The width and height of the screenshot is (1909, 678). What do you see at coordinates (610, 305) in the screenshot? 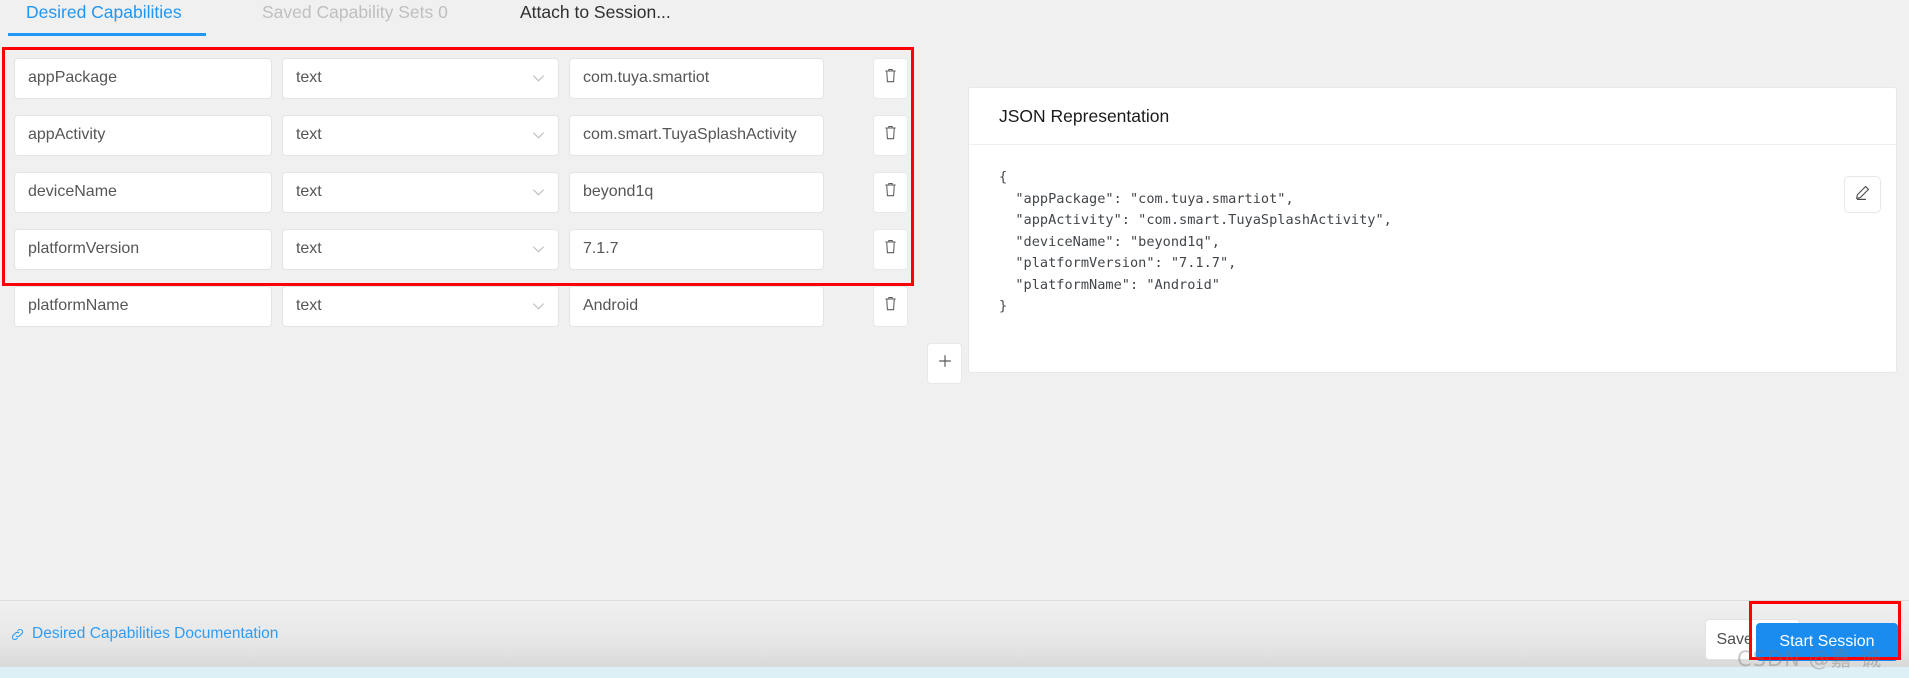
I see `capability-value-text: Android` at bounding box center [610, 305].